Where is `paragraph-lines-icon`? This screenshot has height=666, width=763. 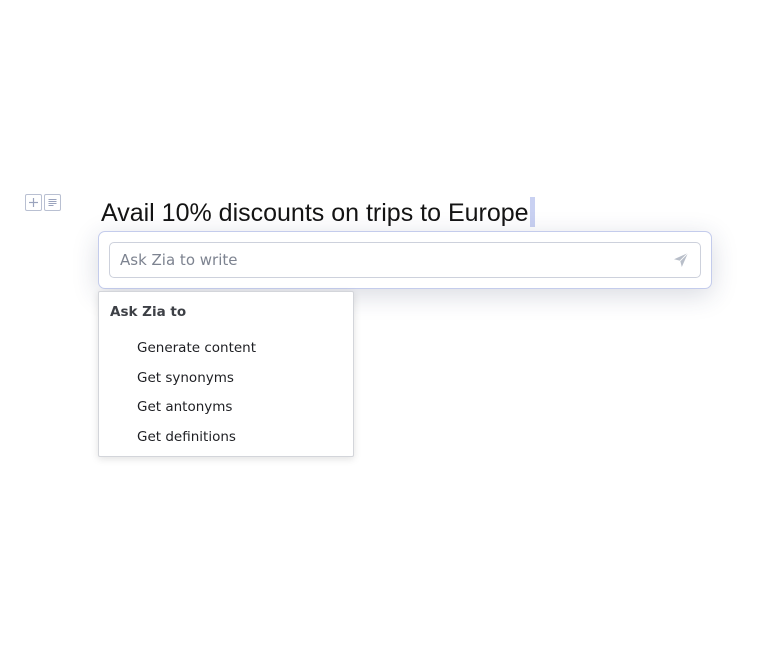 paragraph-lines-icon is located at coordinates (52, 202).